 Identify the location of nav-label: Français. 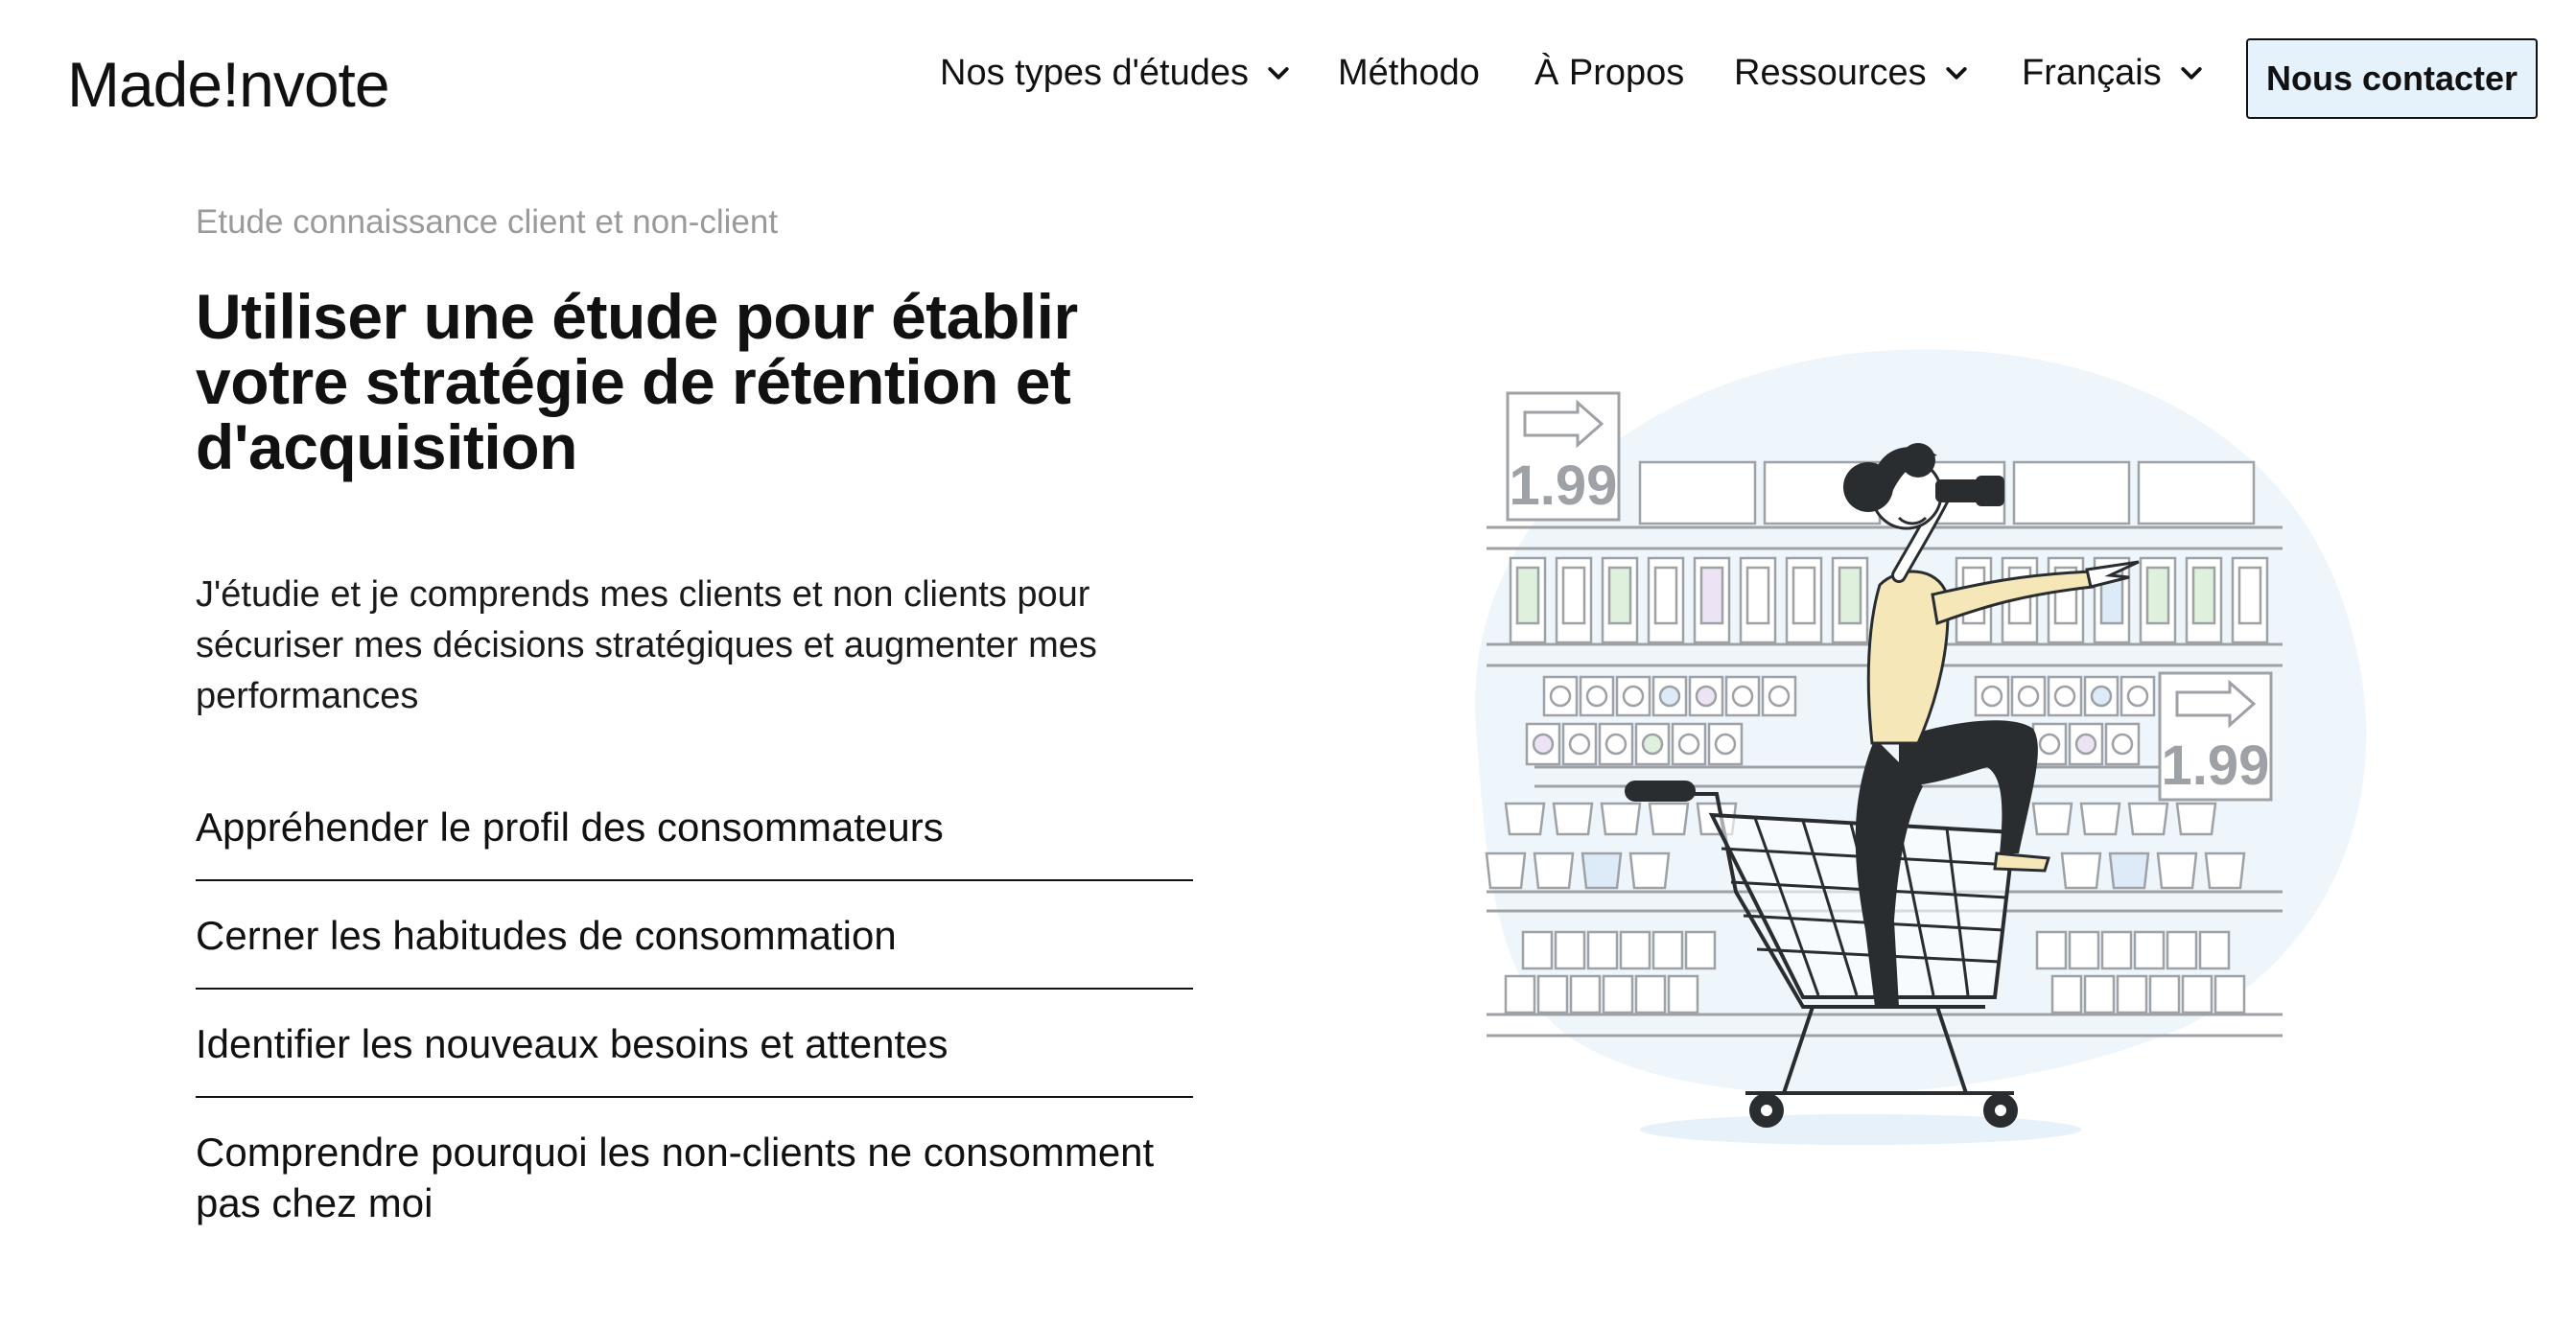
(2092, 73).